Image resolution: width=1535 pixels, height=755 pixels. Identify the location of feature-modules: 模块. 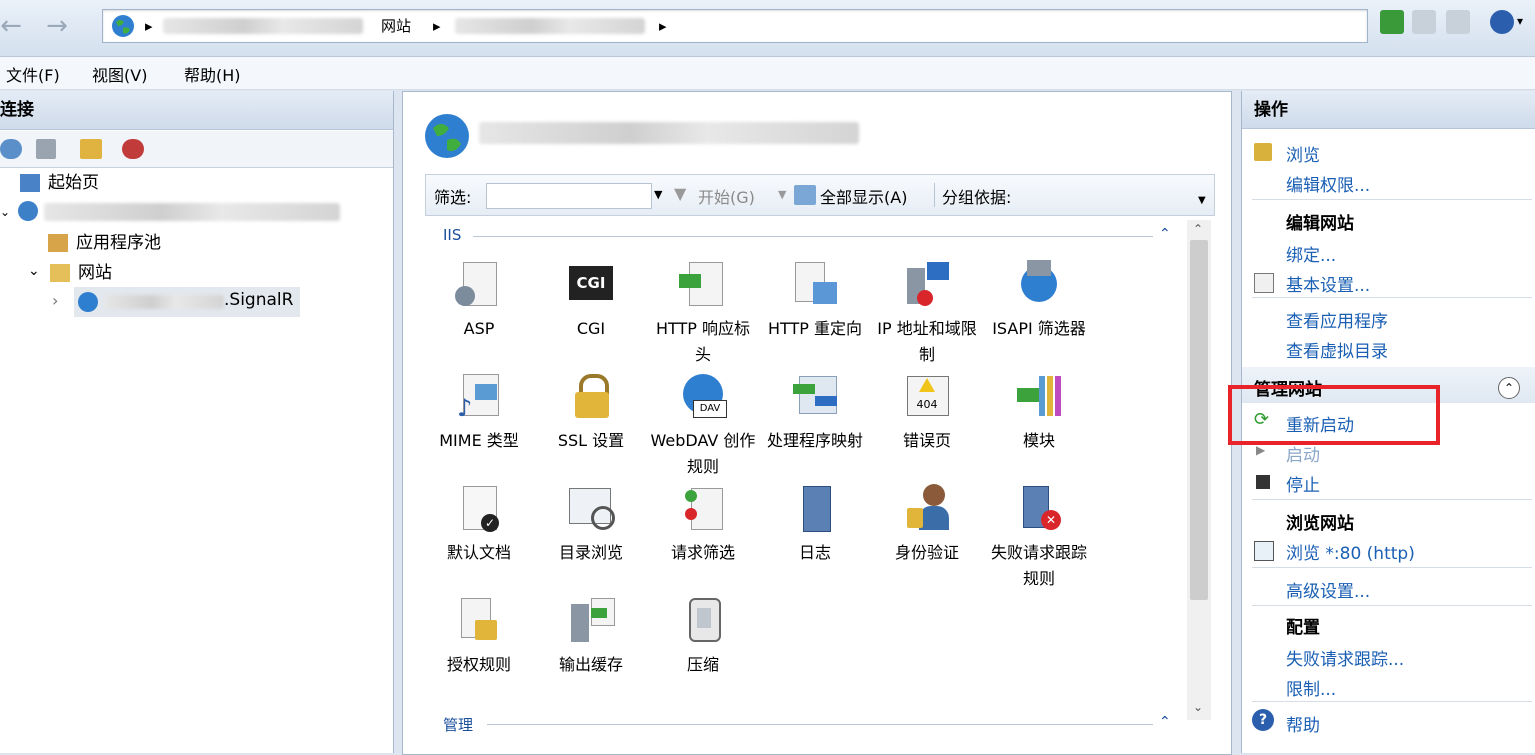
(1039, 413).